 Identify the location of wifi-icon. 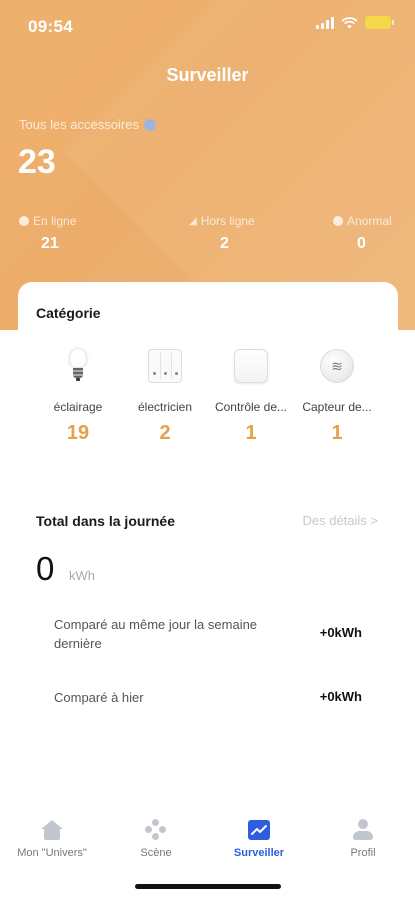
(349, 22).